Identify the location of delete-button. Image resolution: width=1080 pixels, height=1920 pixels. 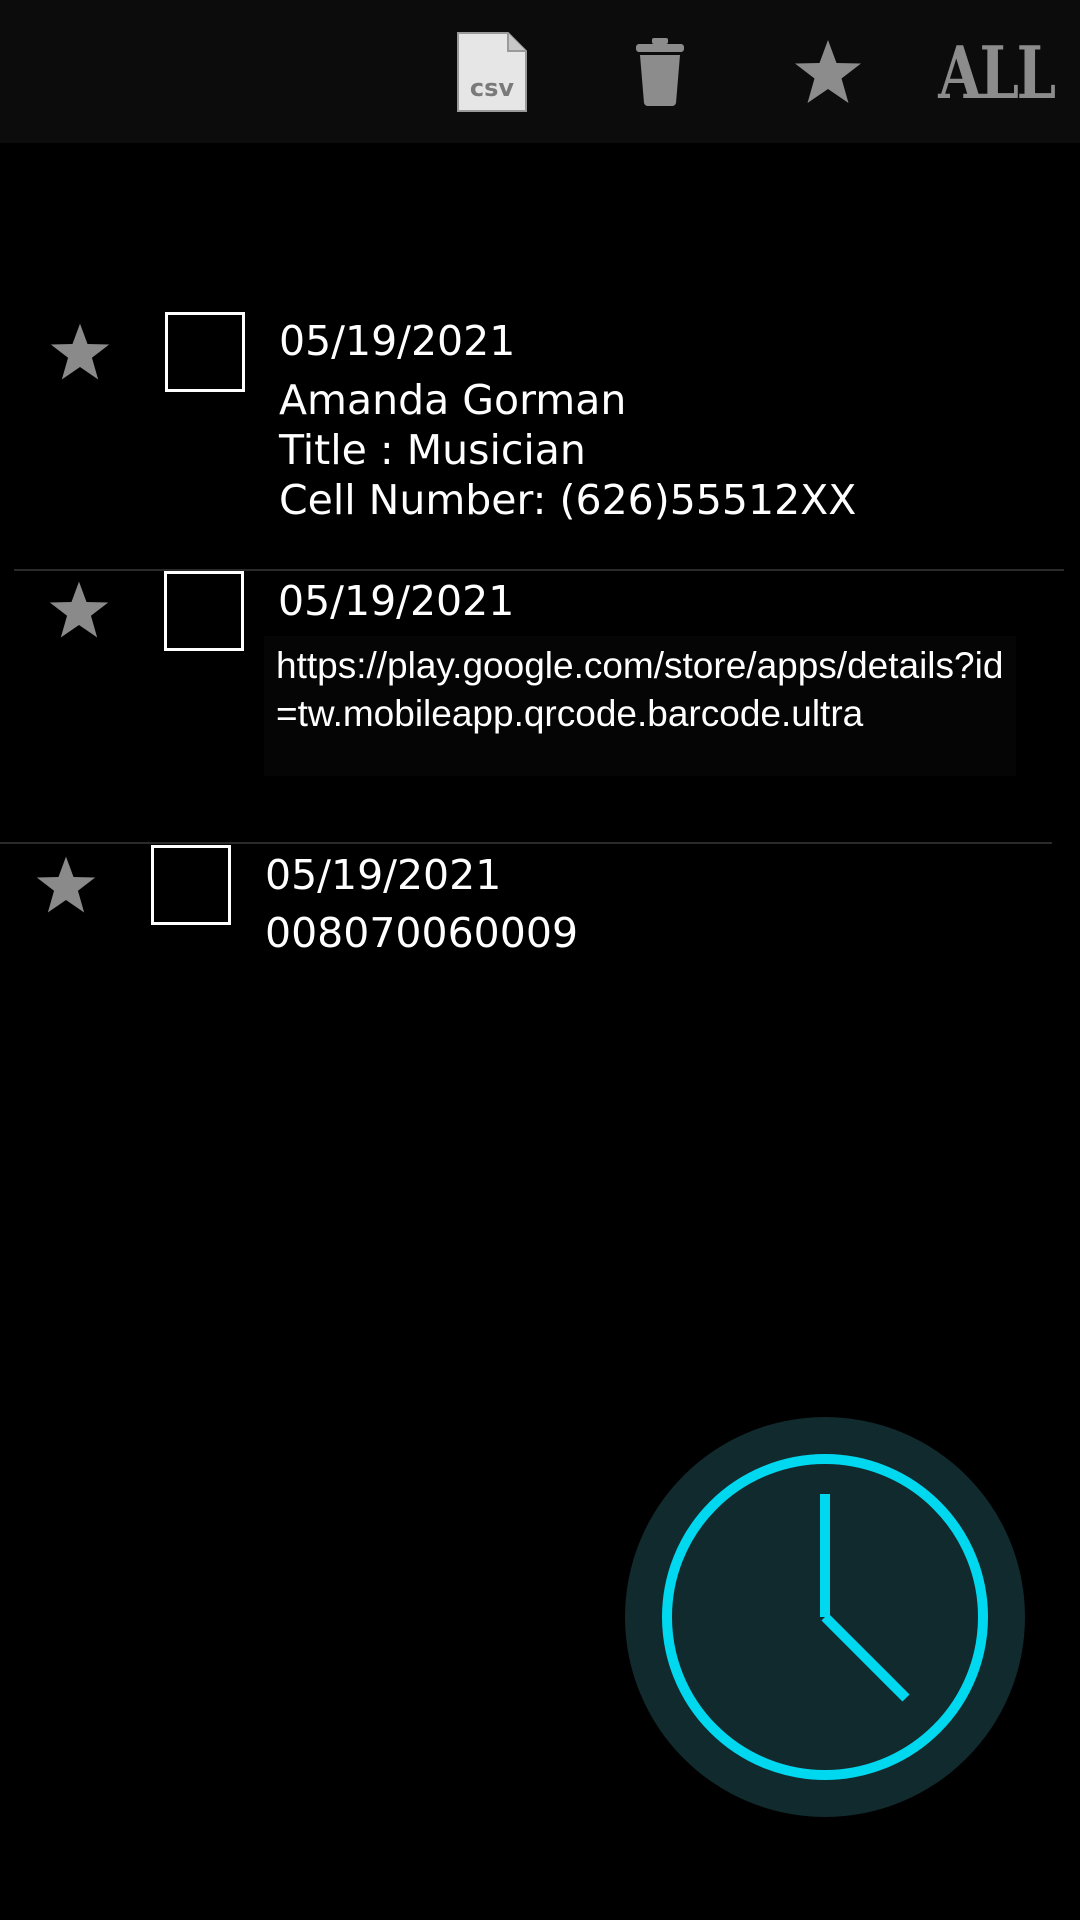
(660, 72).